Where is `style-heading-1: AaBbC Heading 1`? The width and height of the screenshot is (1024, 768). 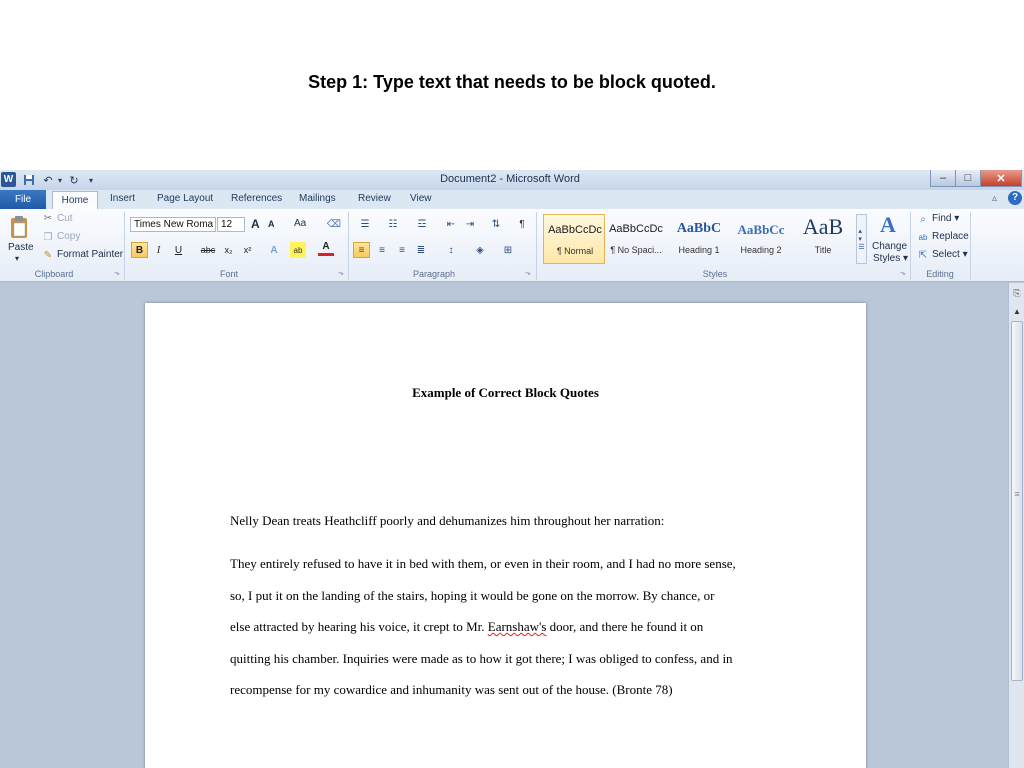
style-heading-1: AaBbC Heading 1 is located at coordinates (699, 239).